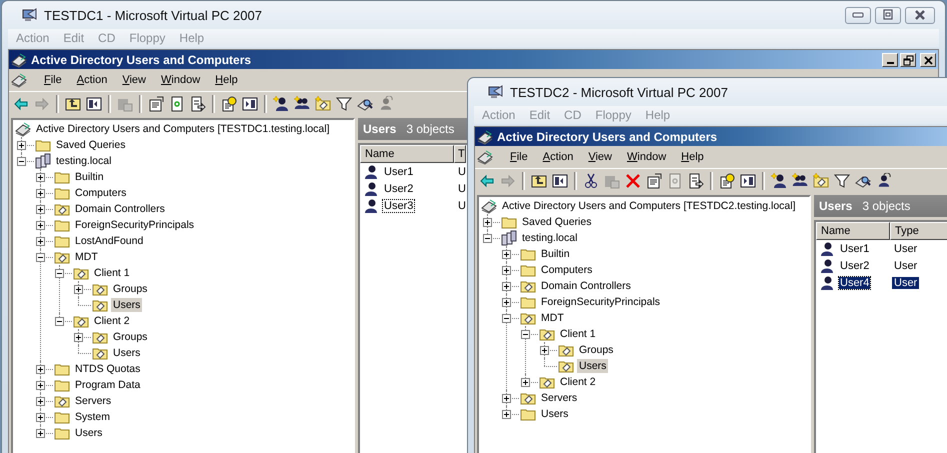  I want to click on new-group-icon, so click(800, 181).